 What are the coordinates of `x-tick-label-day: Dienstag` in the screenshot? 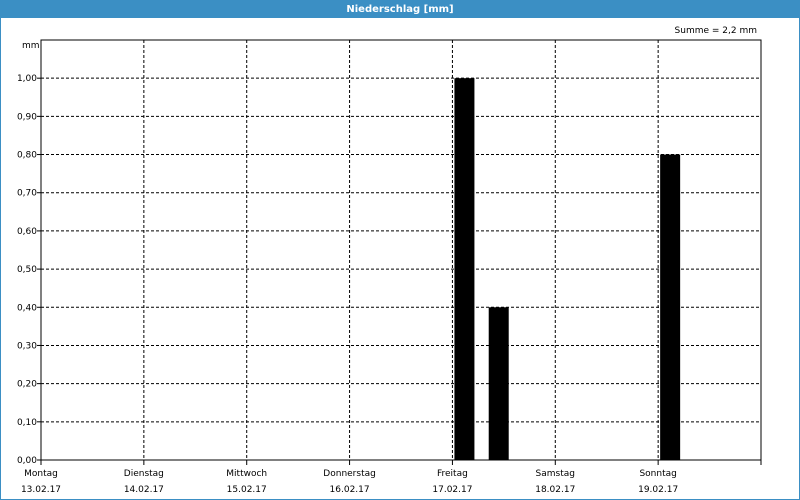 It's located at (144, 474).